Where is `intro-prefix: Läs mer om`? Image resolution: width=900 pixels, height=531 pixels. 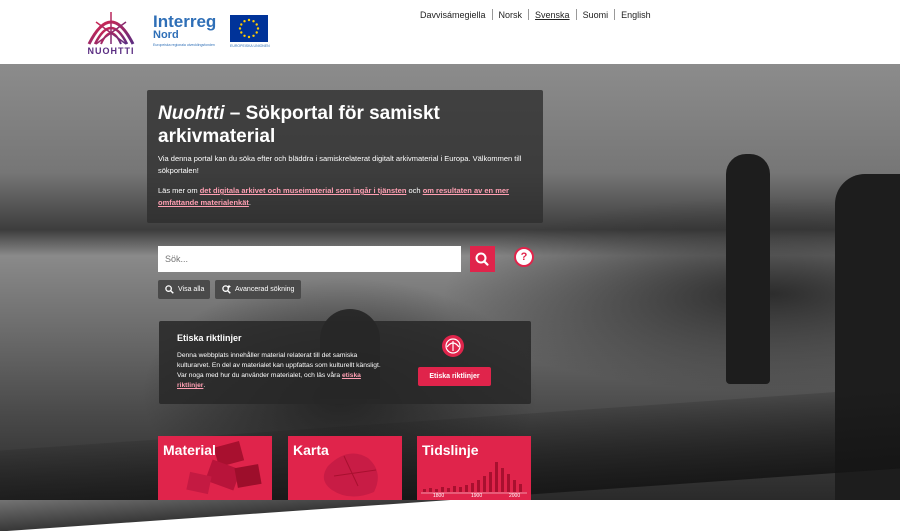 intro-prefix: Läs mer om is located at coordinates (179, 190).